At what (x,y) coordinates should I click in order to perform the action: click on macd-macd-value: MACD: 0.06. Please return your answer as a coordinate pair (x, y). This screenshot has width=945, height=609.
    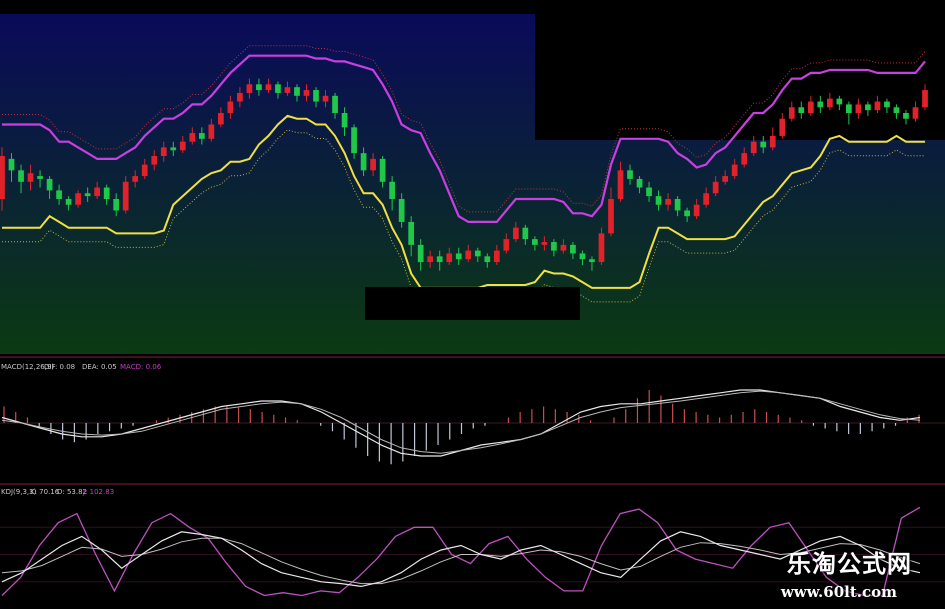
    Looking at the image, I should click on (141, 367).